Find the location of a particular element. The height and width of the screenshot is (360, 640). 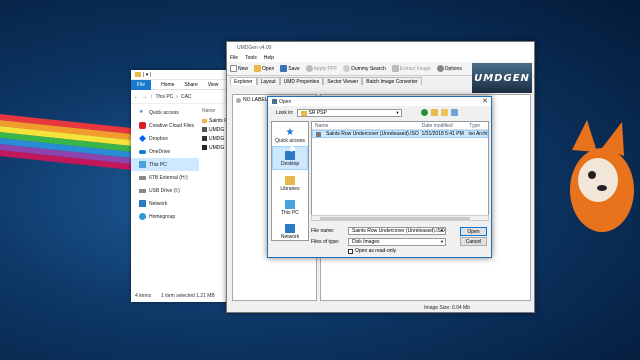

new-file-icon is located at coordinates (233, 68).